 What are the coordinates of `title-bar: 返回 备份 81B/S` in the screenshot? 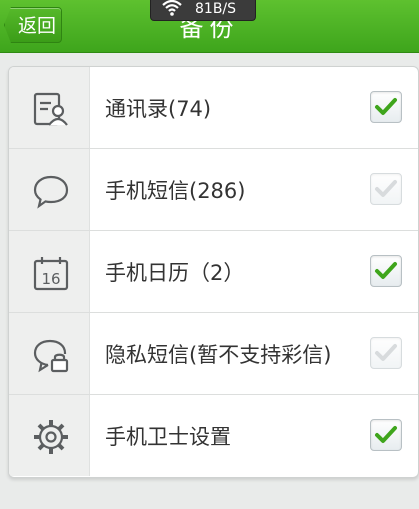 It's located at (209, 26).